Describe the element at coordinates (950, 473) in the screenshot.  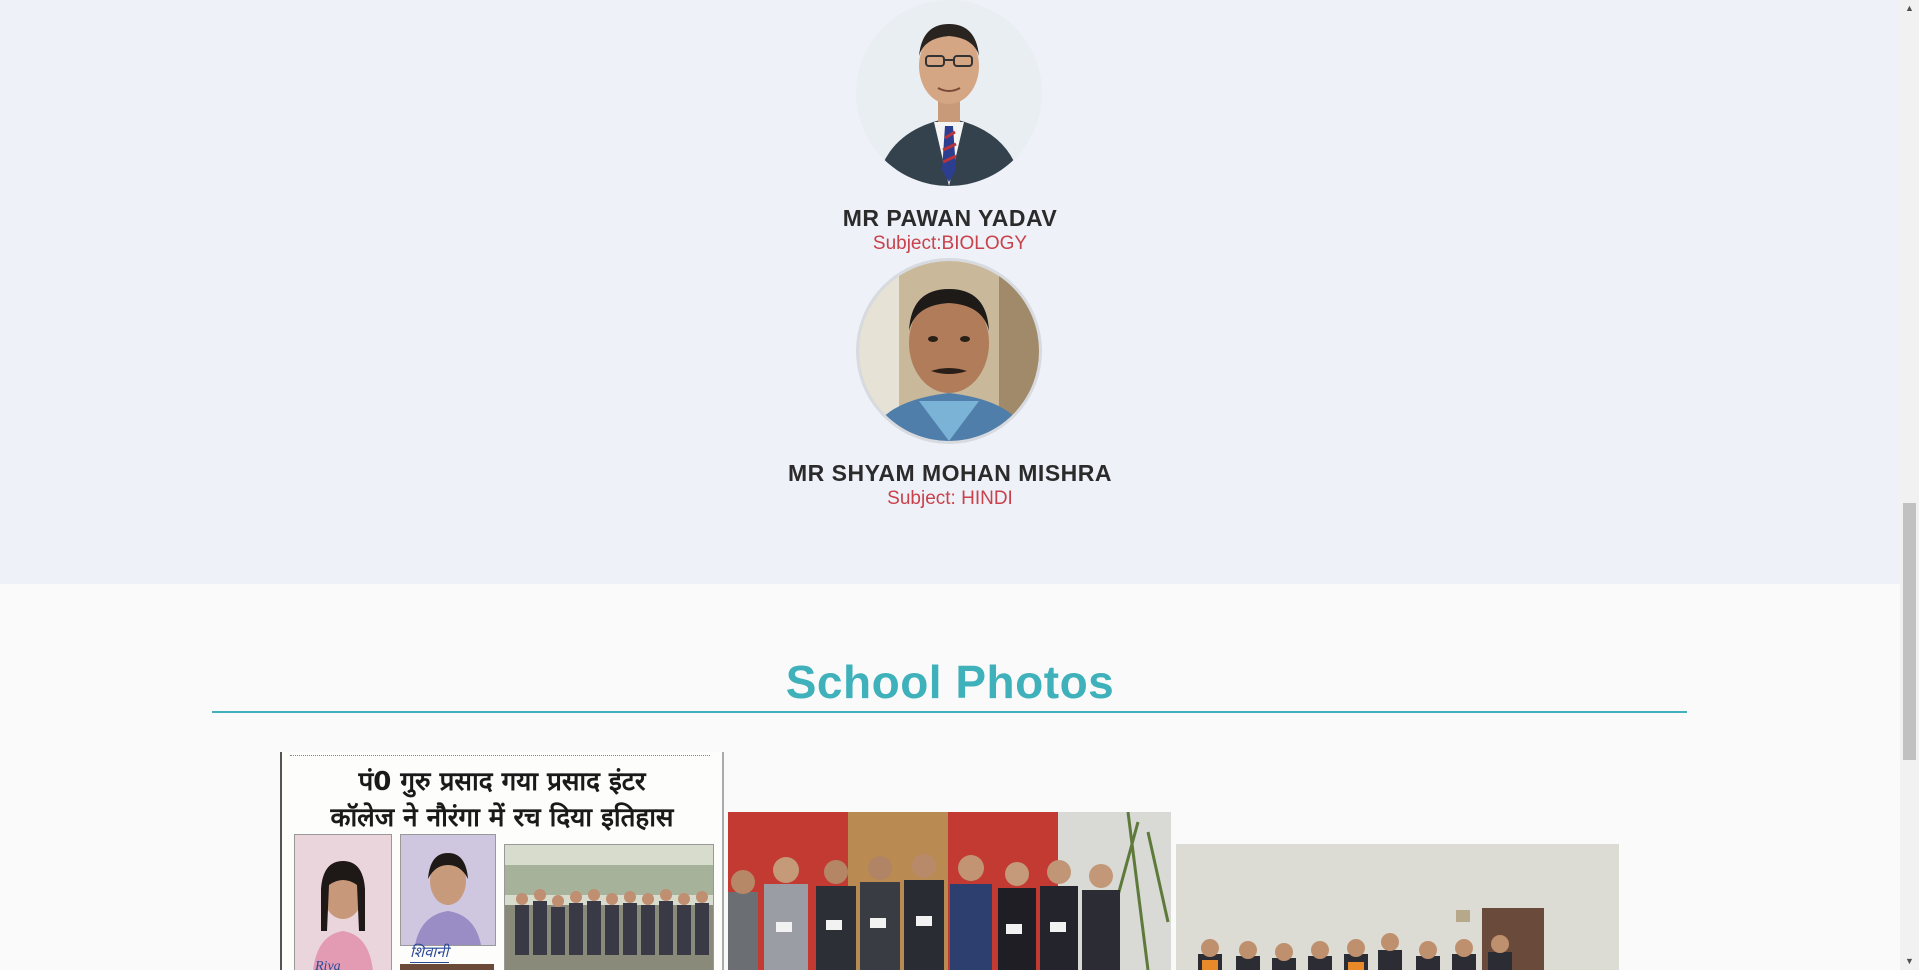
I see `member-name: MR SHYAM MOHAN MISHRA` at that location.